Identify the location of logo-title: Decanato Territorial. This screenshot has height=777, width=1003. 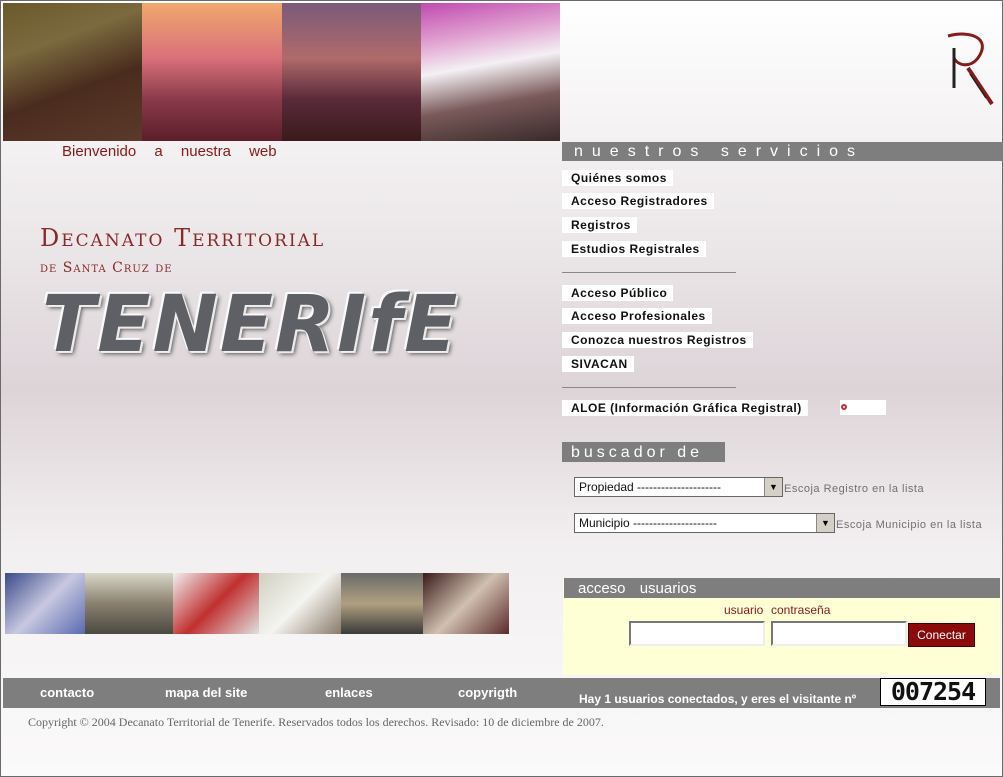
(183, 238).